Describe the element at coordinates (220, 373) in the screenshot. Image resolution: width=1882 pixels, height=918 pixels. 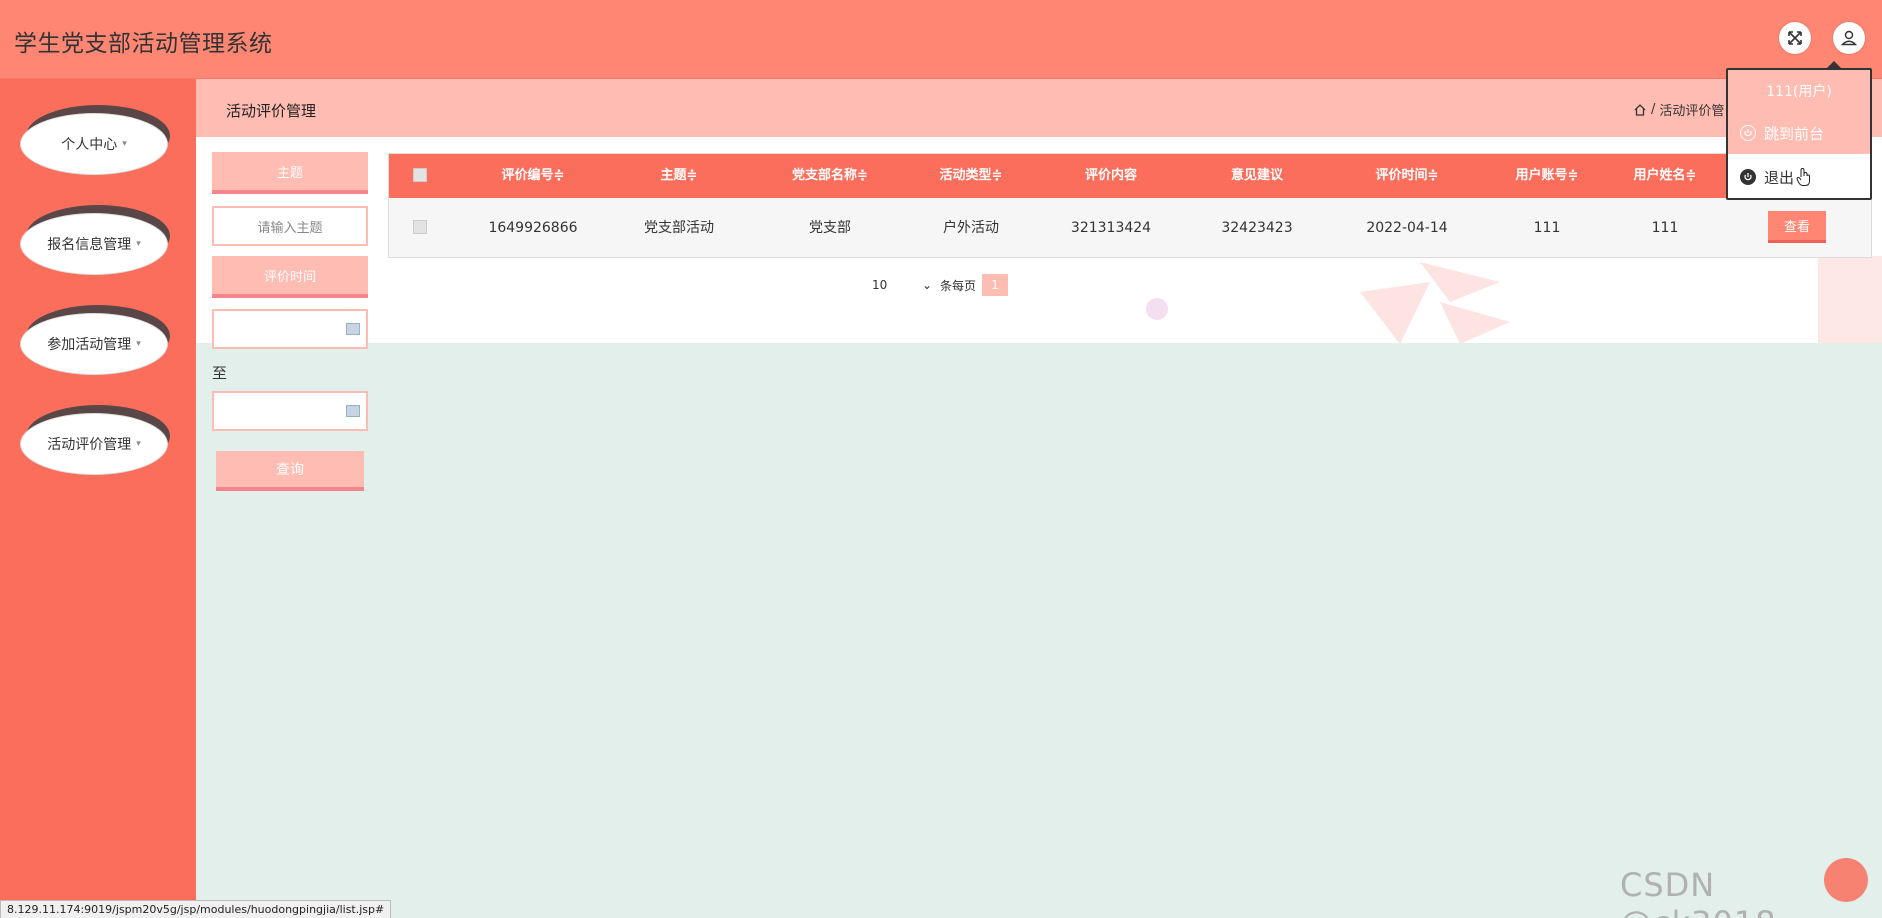
I see `to-label: 至` at that location.